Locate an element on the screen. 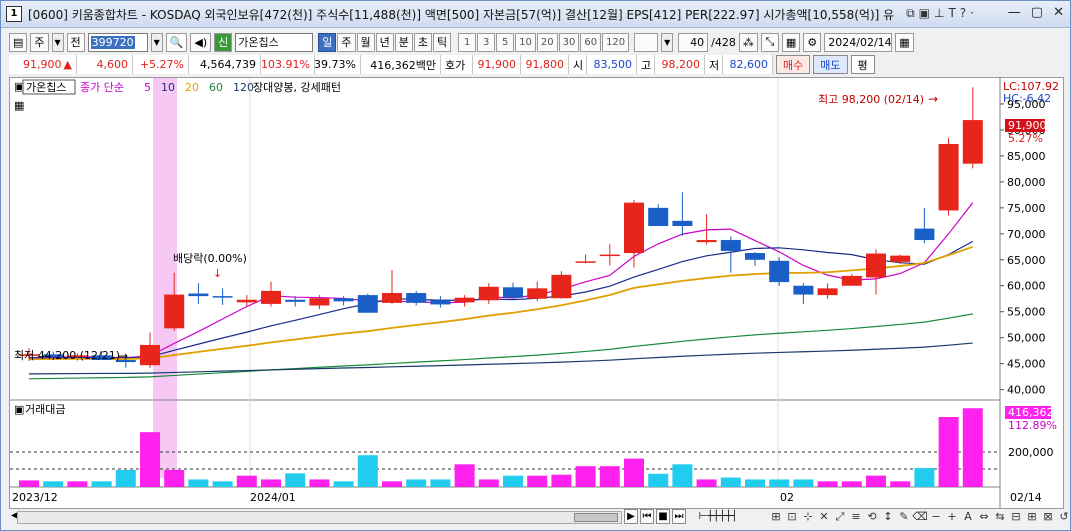  interval-button: 주 is located at coordinates (346, 42).